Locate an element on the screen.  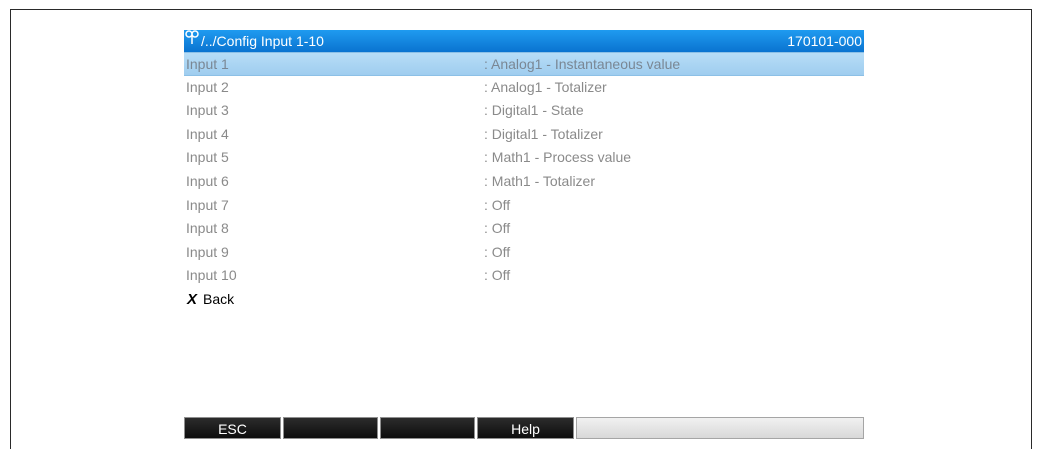
back-item: X Back is located at coordinates (524, 300).